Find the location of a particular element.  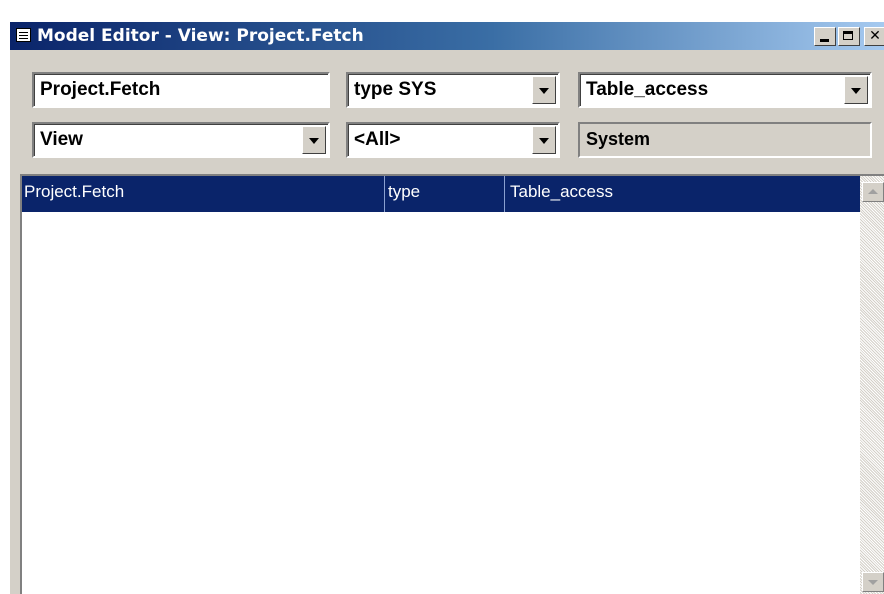

scroll-up-button is located at coordinates (873, 192).